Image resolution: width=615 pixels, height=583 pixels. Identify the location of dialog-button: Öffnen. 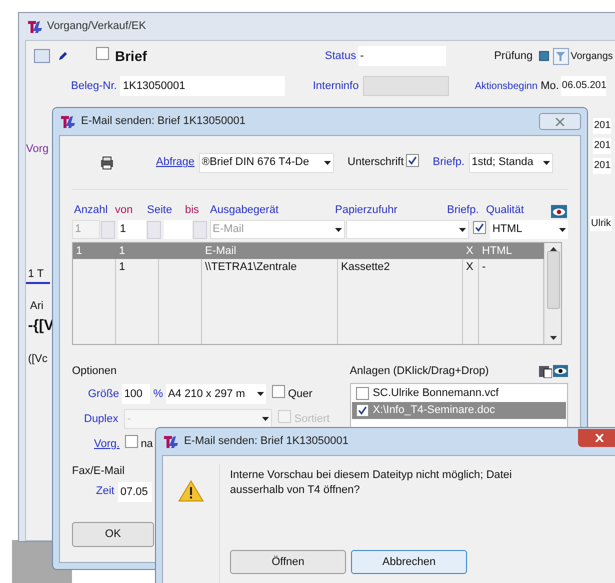
(288, 562).